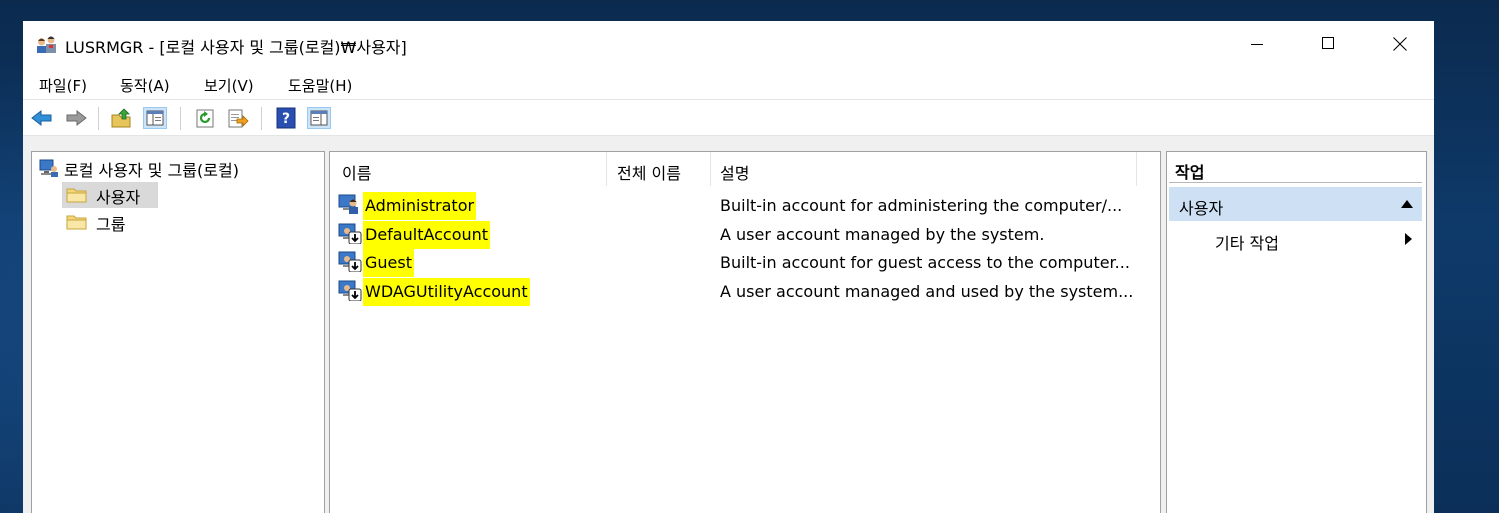 This screenshot has width=1499, height=513. I want to click on user-name: WDAGUtilityAccount, so click(446, 292).